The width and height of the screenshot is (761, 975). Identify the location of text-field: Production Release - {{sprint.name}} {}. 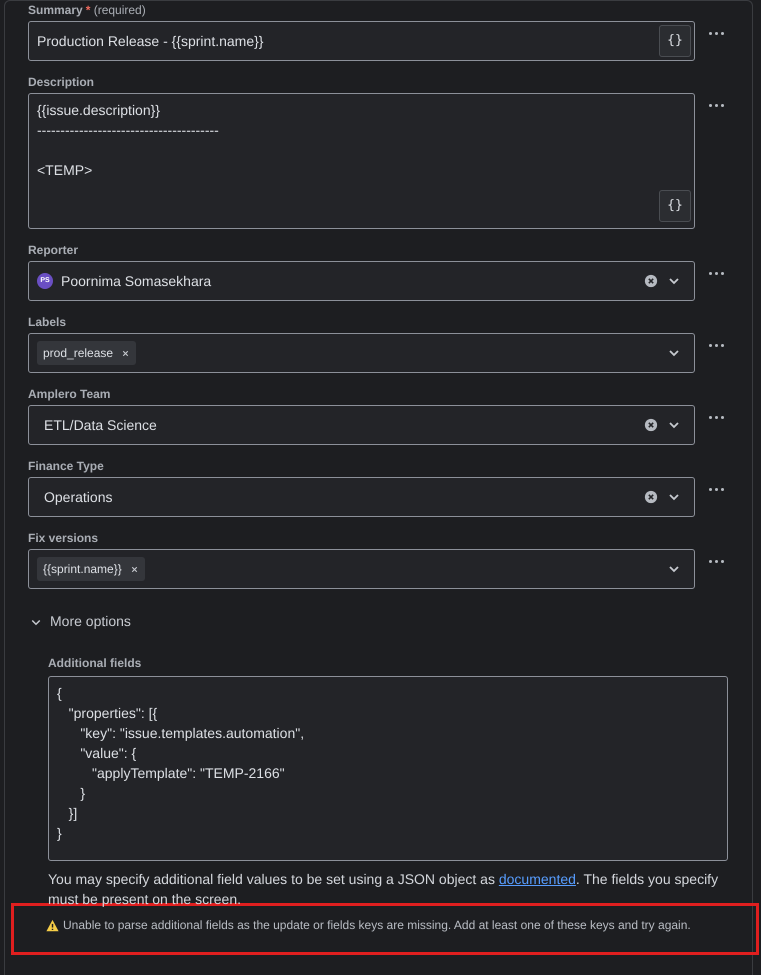
(361, 41).